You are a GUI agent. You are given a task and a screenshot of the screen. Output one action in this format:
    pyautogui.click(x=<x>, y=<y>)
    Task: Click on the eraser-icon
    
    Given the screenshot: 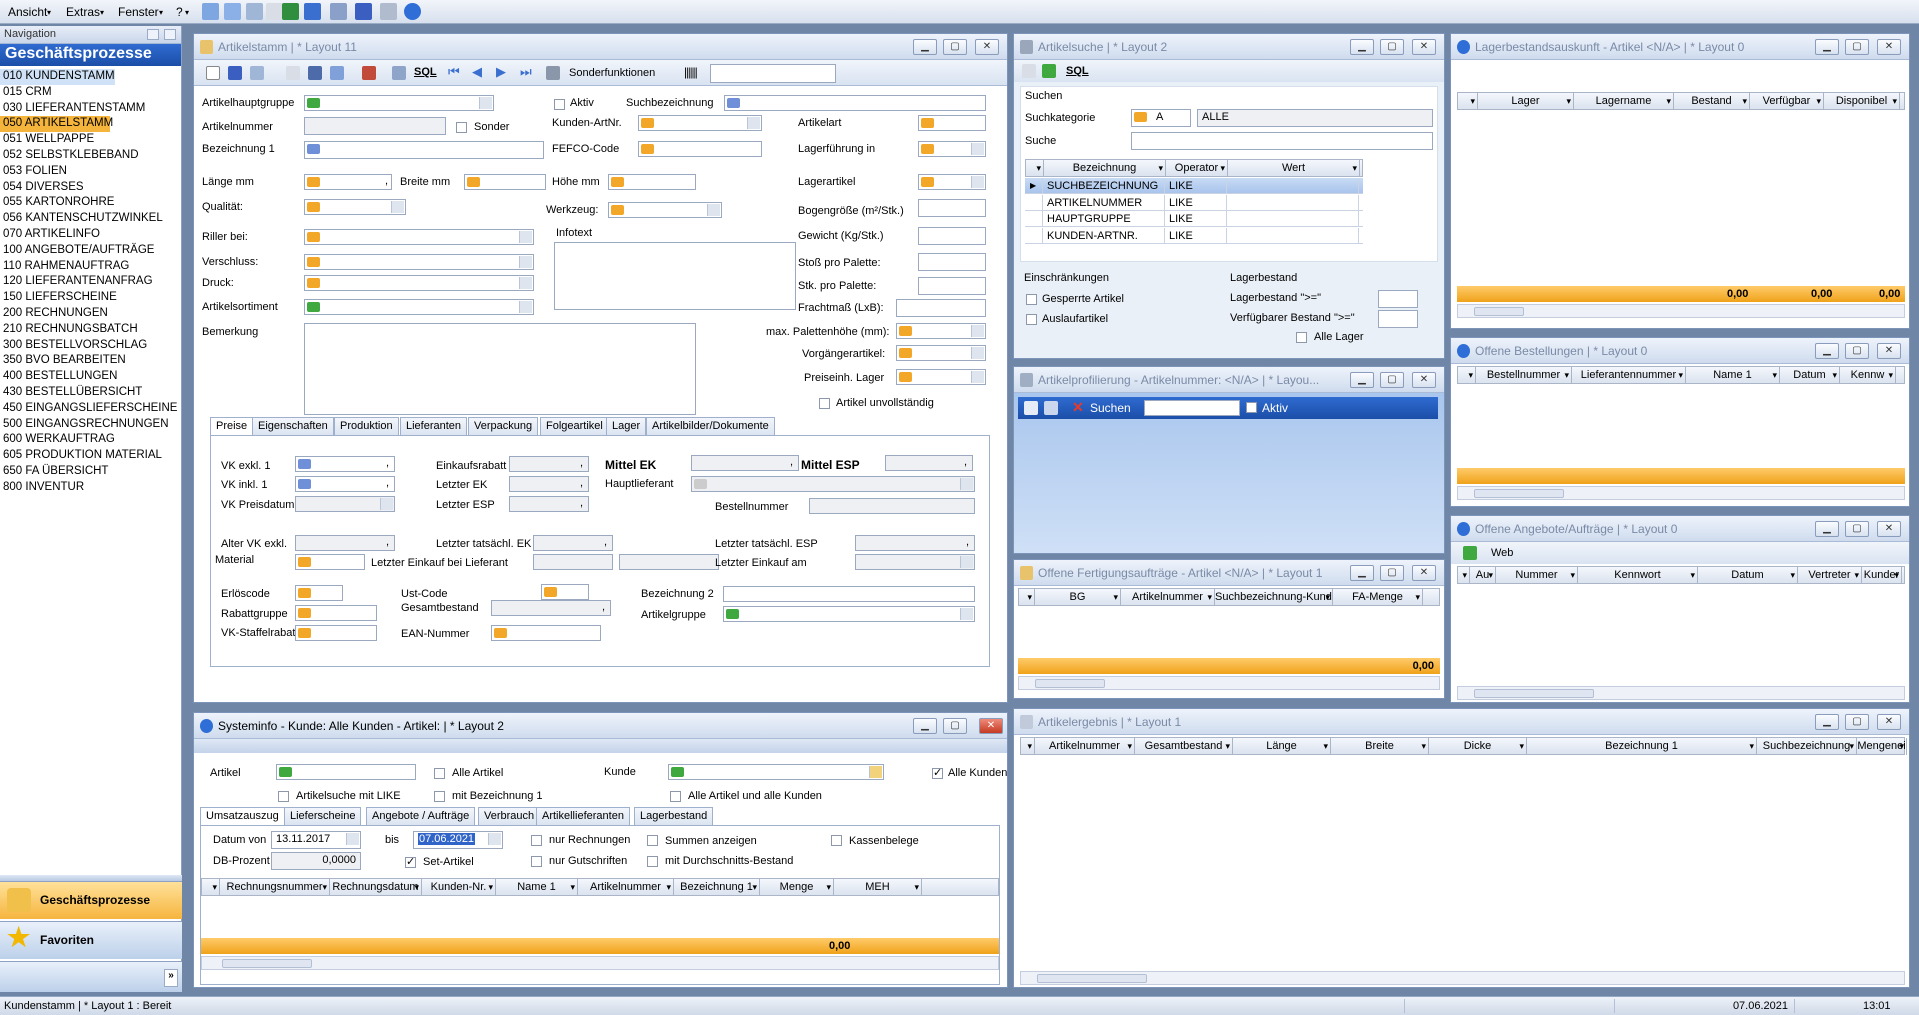 What is the action you would take?
    pyautogui.click(x=293, y=73)
    